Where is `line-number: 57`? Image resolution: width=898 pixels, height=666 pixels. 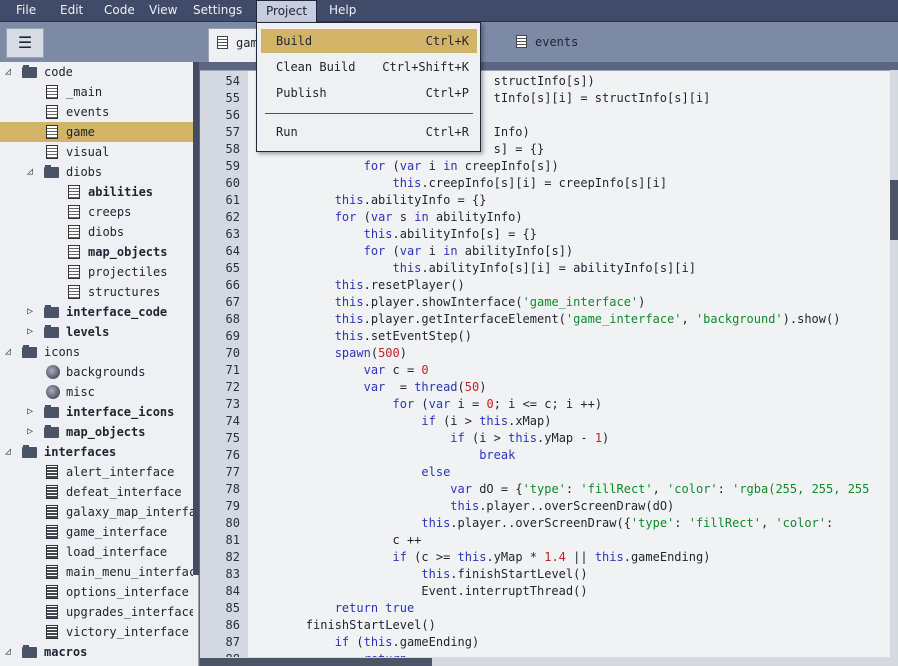 line-number: 57 is located at coordinates (232, 132).